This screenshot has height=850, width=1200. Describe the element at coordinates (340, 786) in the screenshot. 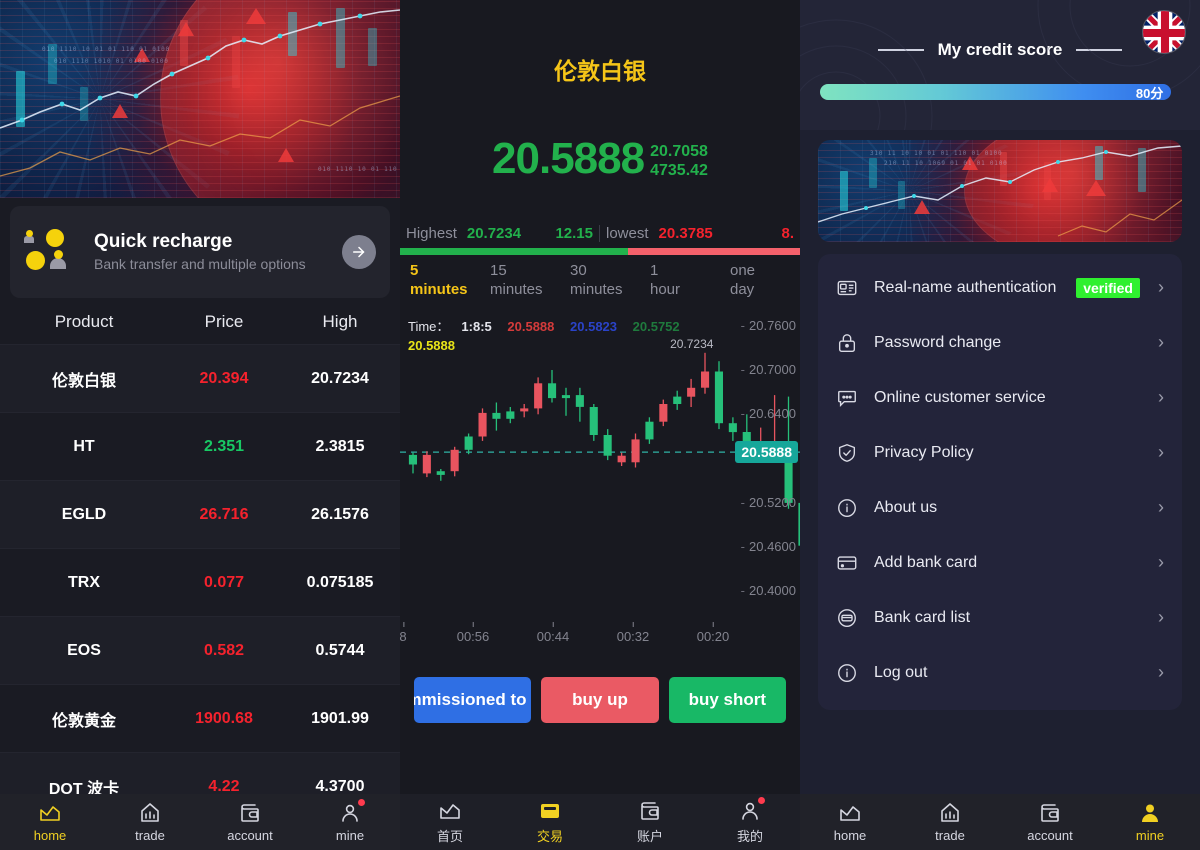

I see `row-high: 4.3700` at that location.